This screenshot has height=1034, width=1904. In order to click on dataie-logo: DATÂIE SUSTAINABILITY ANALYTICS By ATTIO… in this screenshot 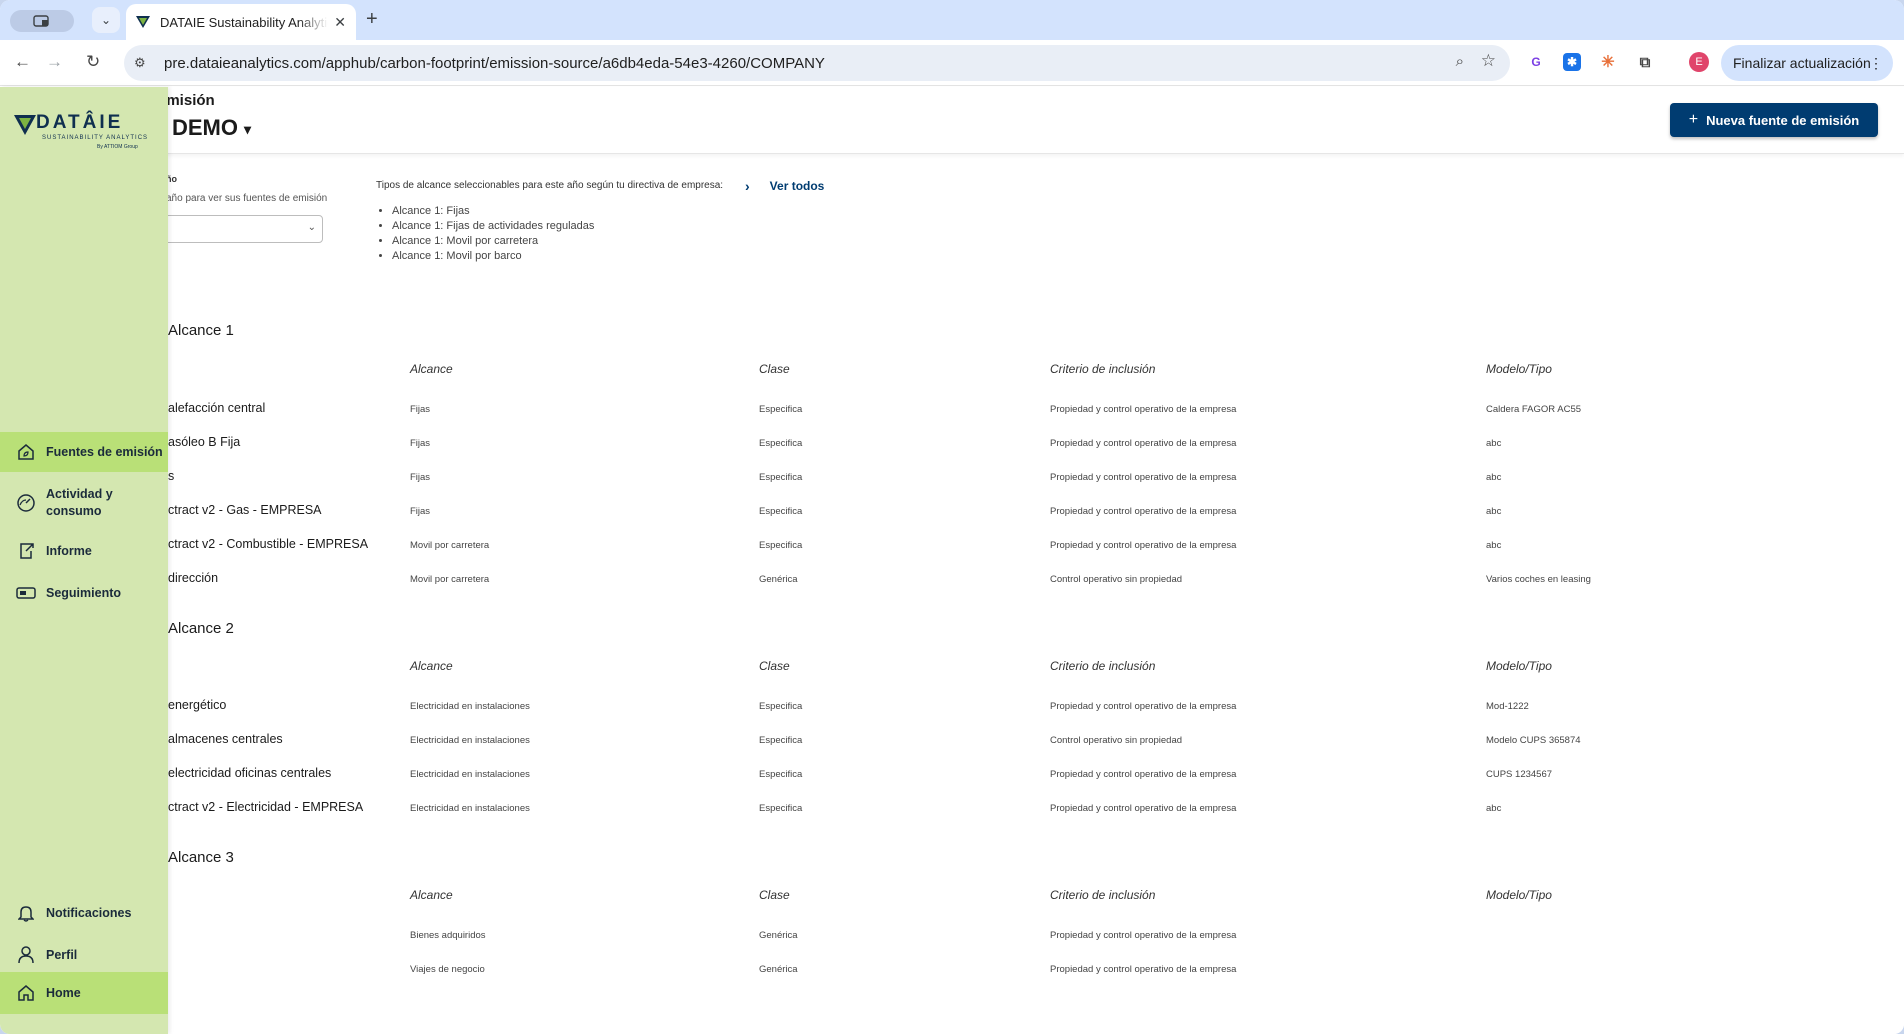, I will do `click(84, 132)`.